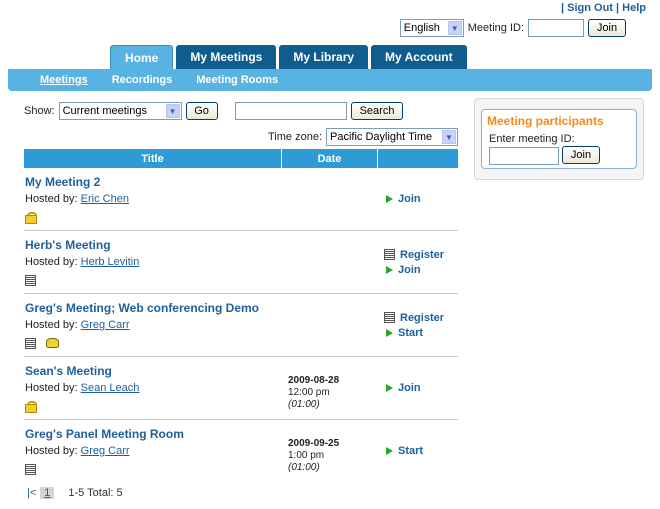  What do you see at coordinates (330, 80) in the screenshot?
I see `sub-nav: Meetings Recordings Meeting Rooms` at bounding box center [330, 80].